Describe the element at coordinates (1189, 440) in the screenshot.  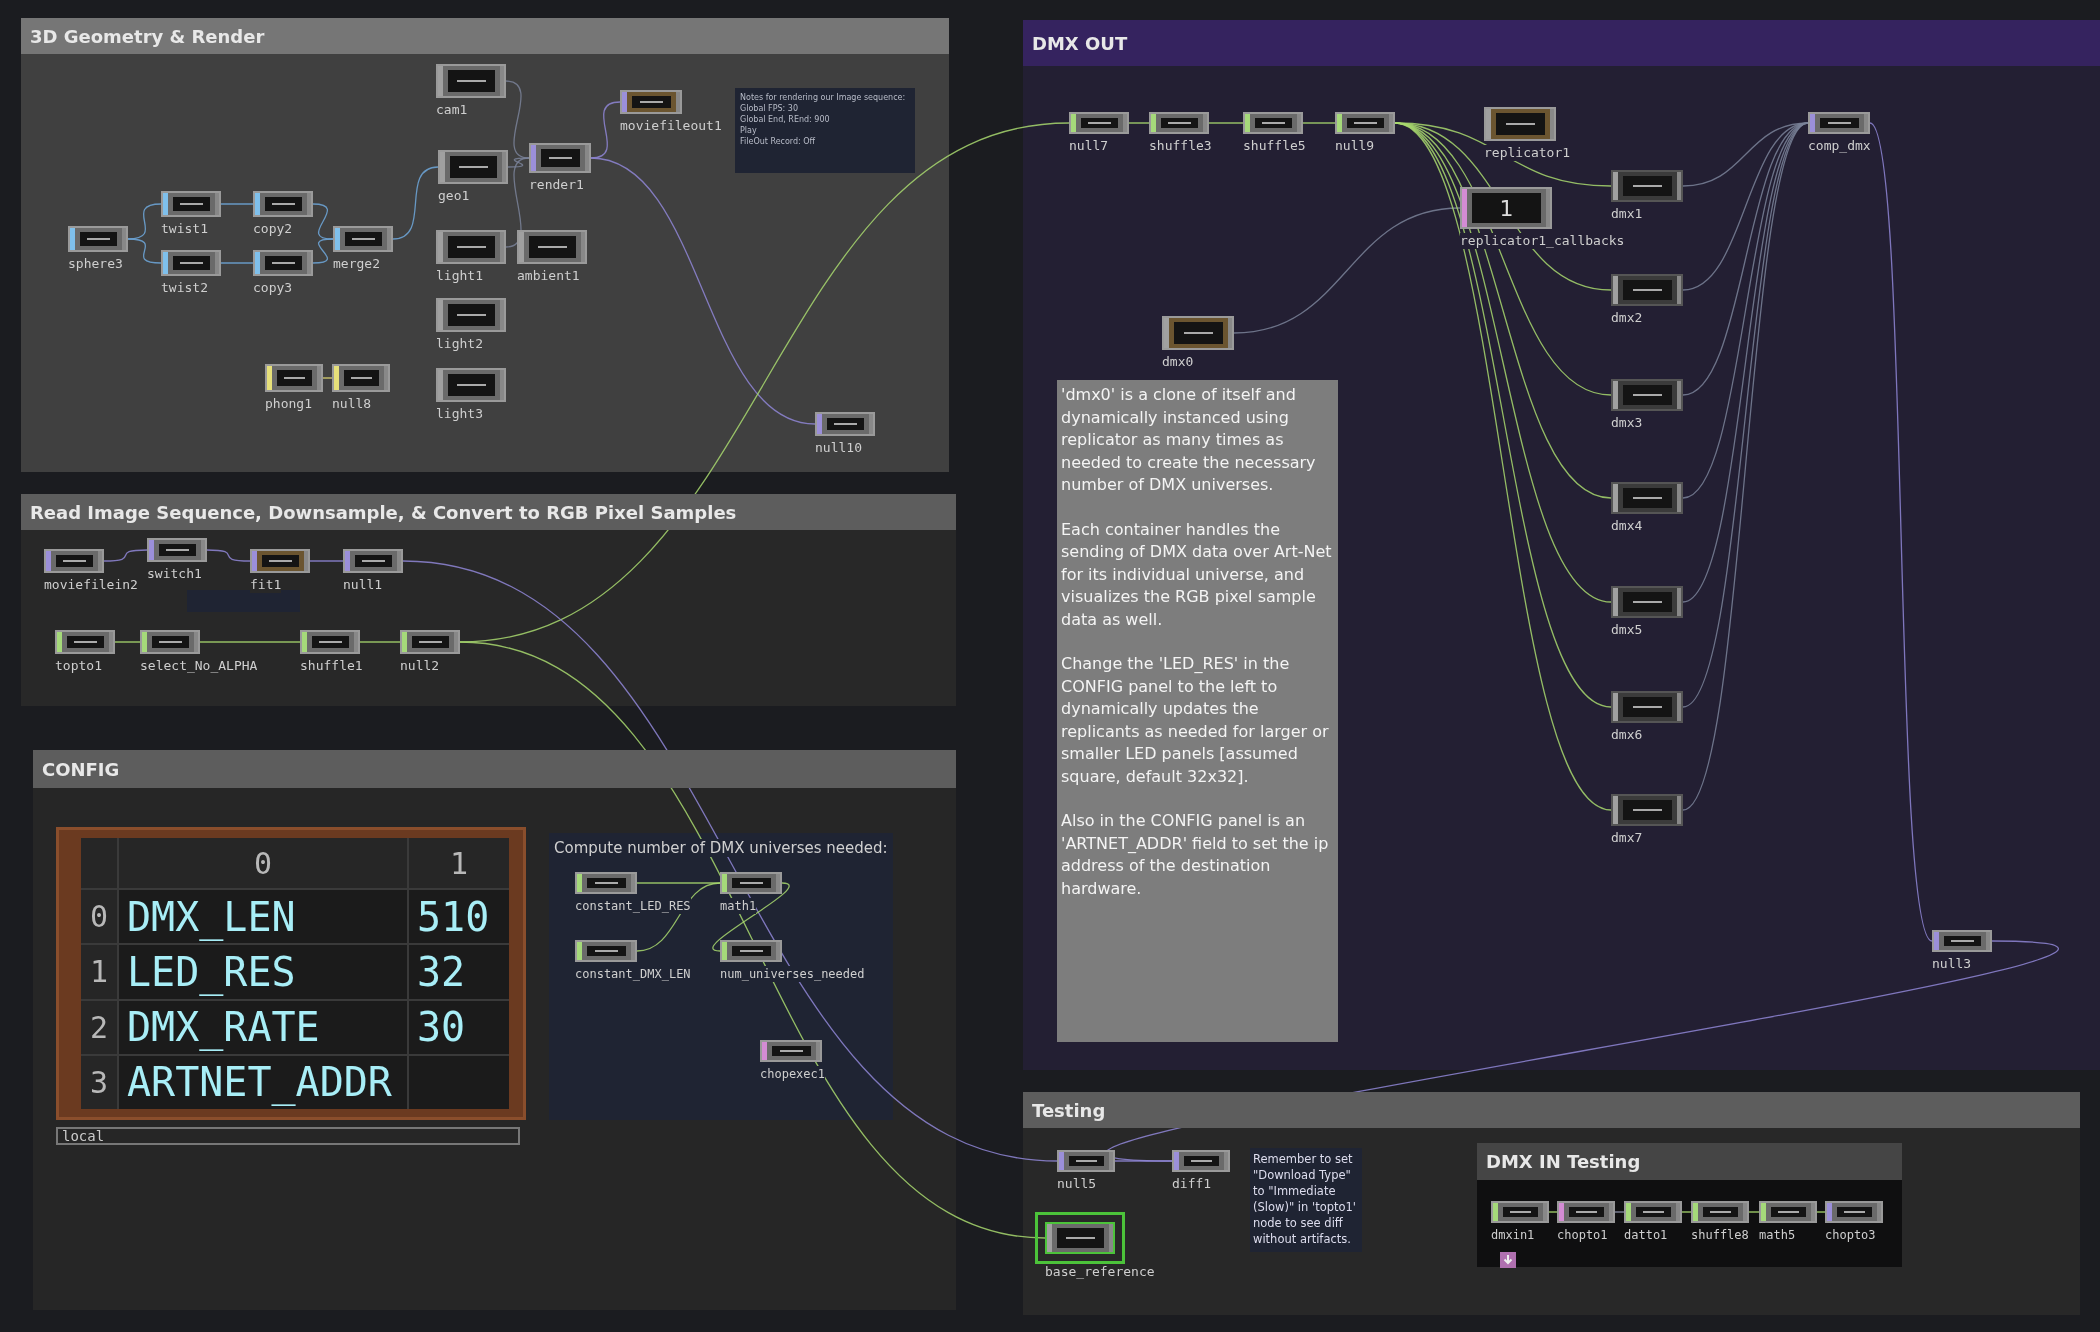
I see `comment-paragraph: 'dmx0' is a clone of itself and dynamically instanced using replicator as many times as needed to create the necessary number of DMX universes.` at that location.